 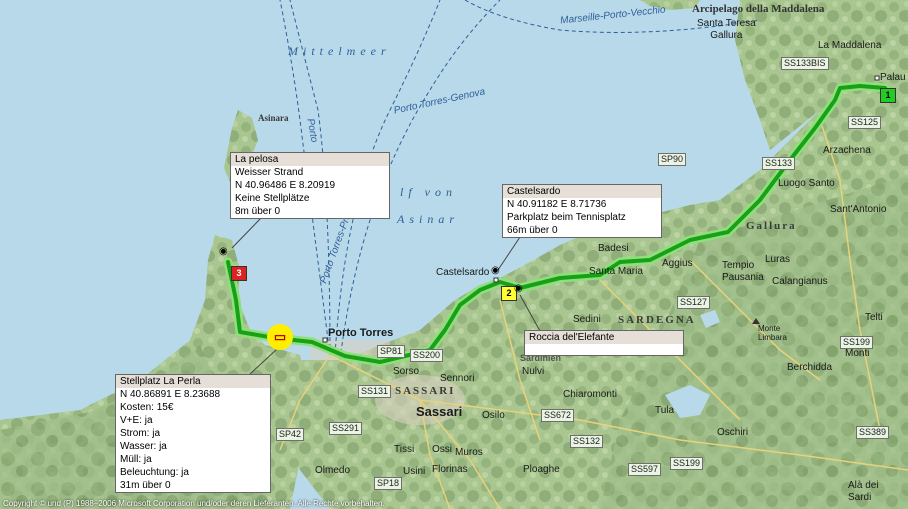 What do you see at coordinates (469, 452) in the screenshot?
I see `town-muros: Muros` at bounding box center [469, 452].